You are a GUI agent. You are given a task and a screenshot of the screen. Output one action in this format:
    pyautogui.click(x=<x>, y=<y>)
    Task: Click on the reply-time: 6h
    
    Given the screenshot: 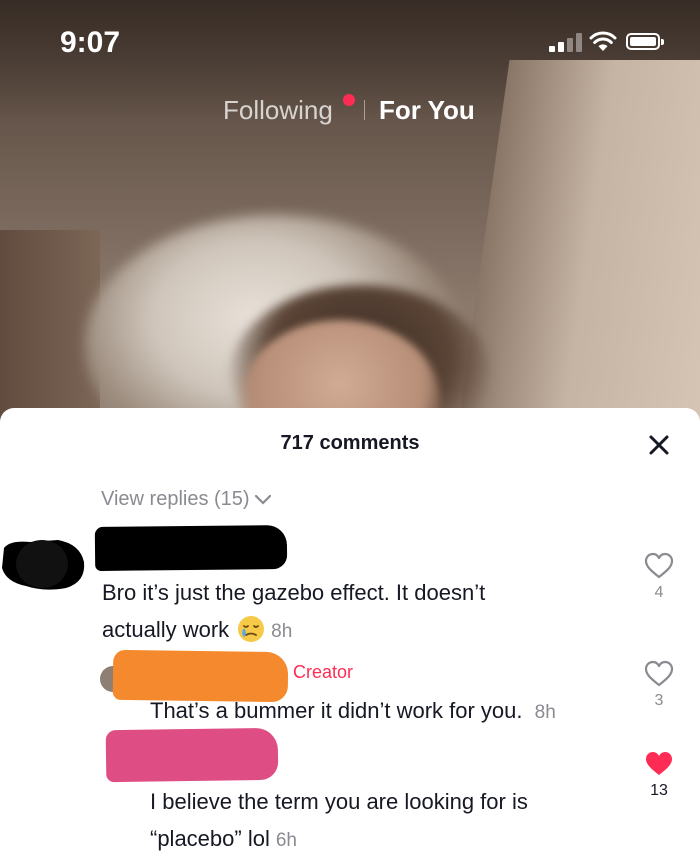 What is the action you would take?
    pyautogui.click(x=286, y=840)
    